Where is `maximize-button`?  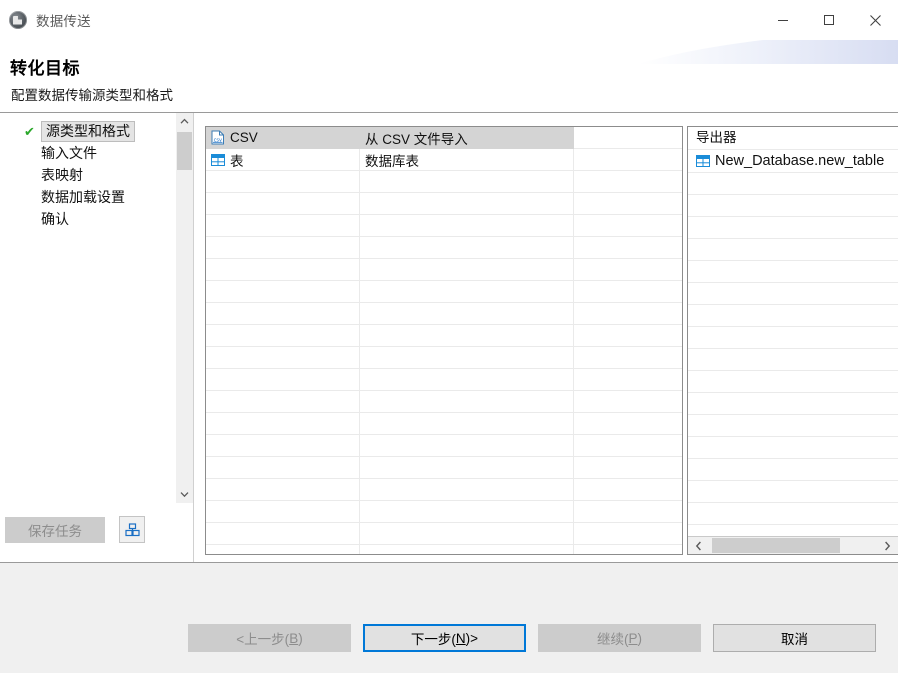 maximize-button is located at coordinates (829, 20).